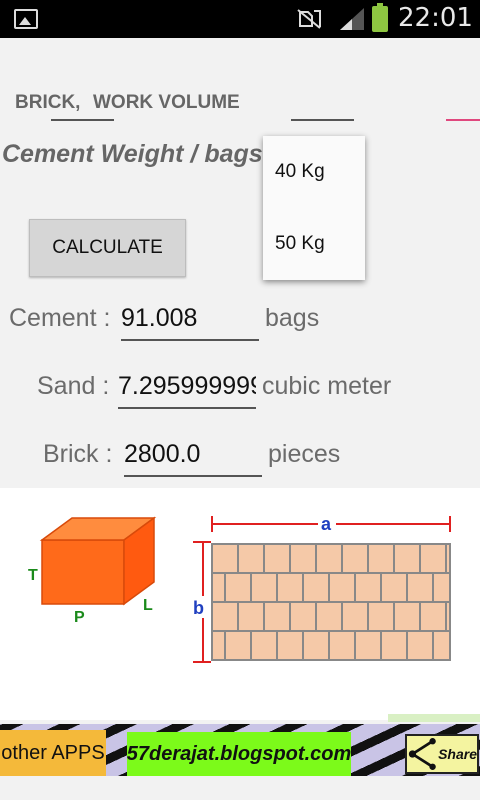 The image size is (480, 800). Describe the element at coordinates (239, 754) in the screenshot. I see `blog-link: 57derajat.blogspot.com` at that location.